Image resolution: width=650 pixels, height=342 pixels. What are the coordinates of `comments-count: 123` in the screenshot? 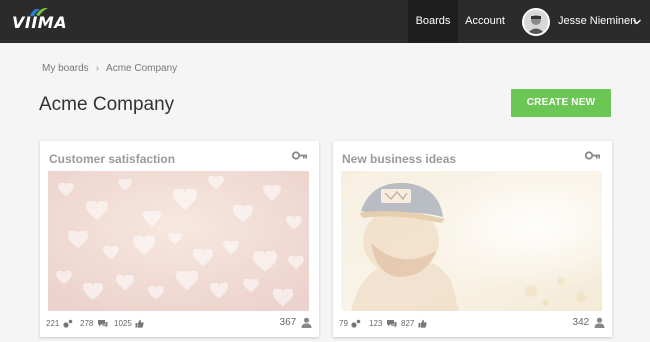 It's located at (376, 323).